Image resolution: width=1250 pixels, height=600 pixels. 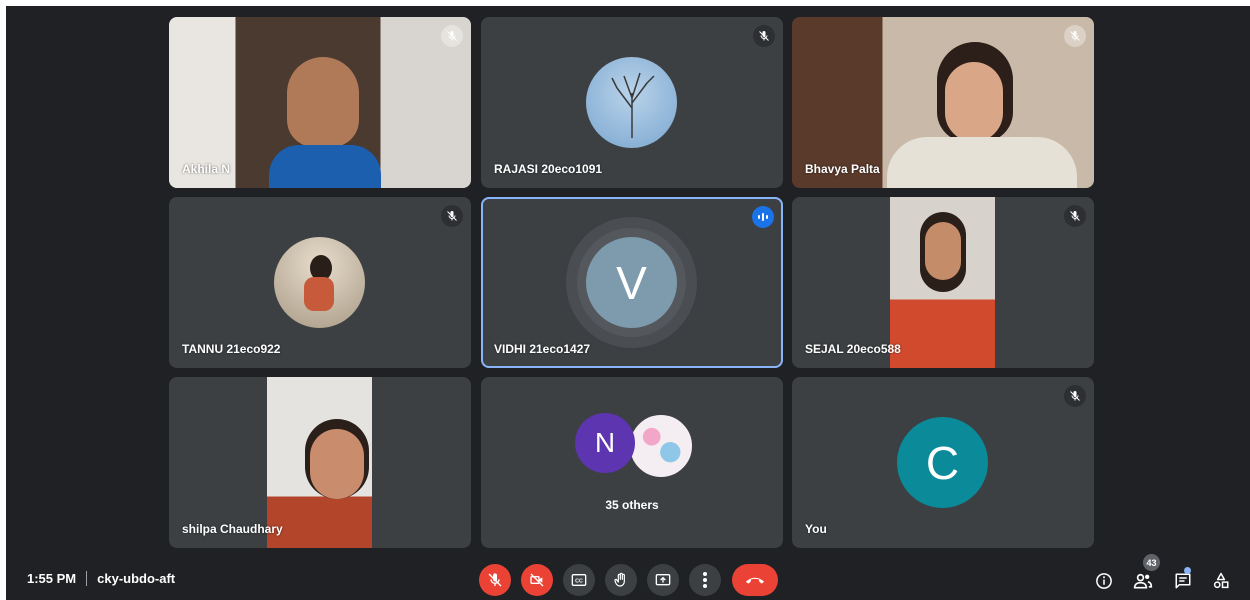 What do you see at coordinates (542, 349) in the screenshot?
I see `participant-name: VIDHI 21eco1427` at bounding box center [542, 349].